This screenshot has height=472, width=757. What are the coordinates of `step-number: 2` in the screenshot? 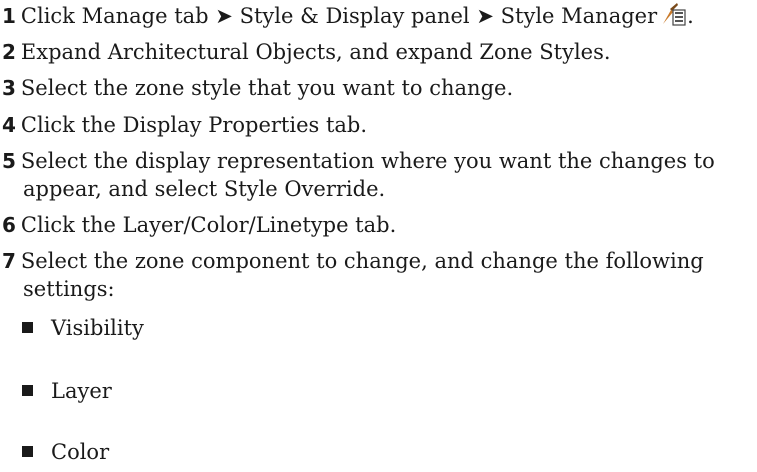 It's located at (9, 52).